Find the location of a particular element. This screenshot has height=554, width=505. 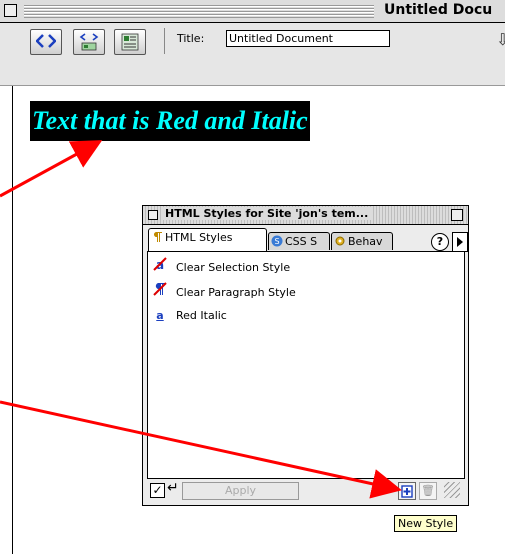

css-styles-icon: S is located at coordinates (277, 241).